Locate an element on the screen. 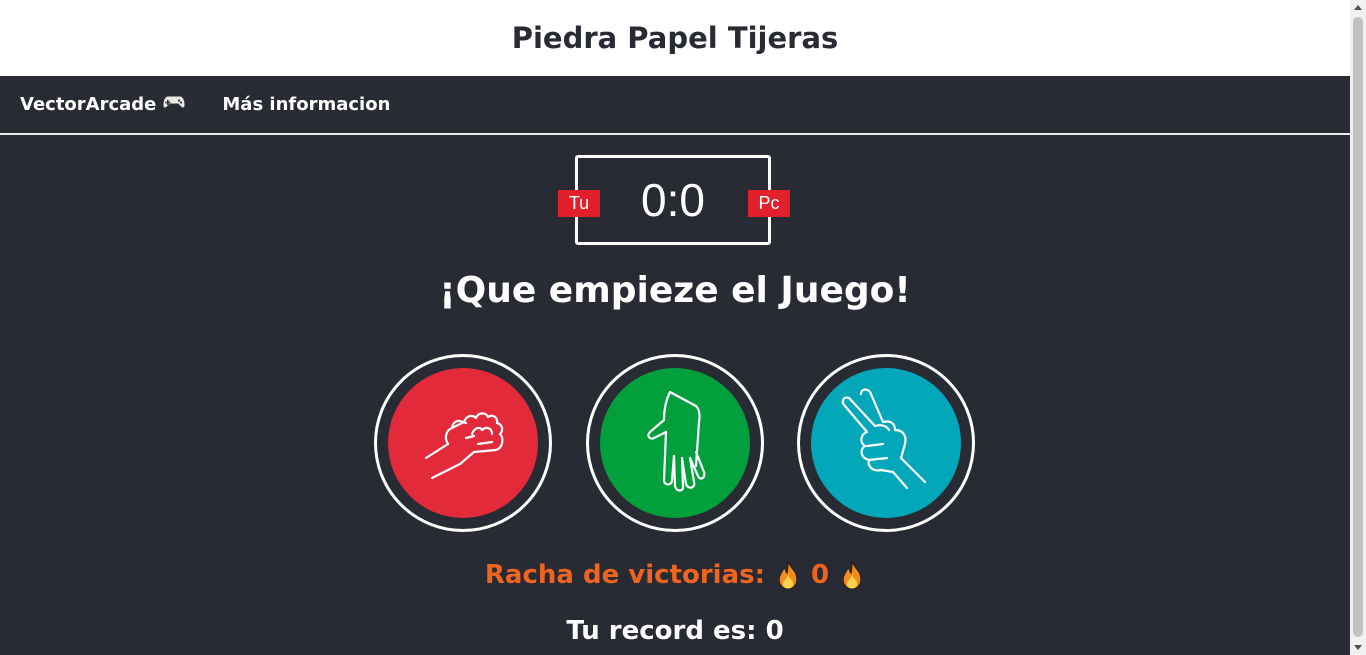 Image resolution: width=1366 pixels, height=655 pixels. pc-badge: Pc is located at coordinates (769, 203).